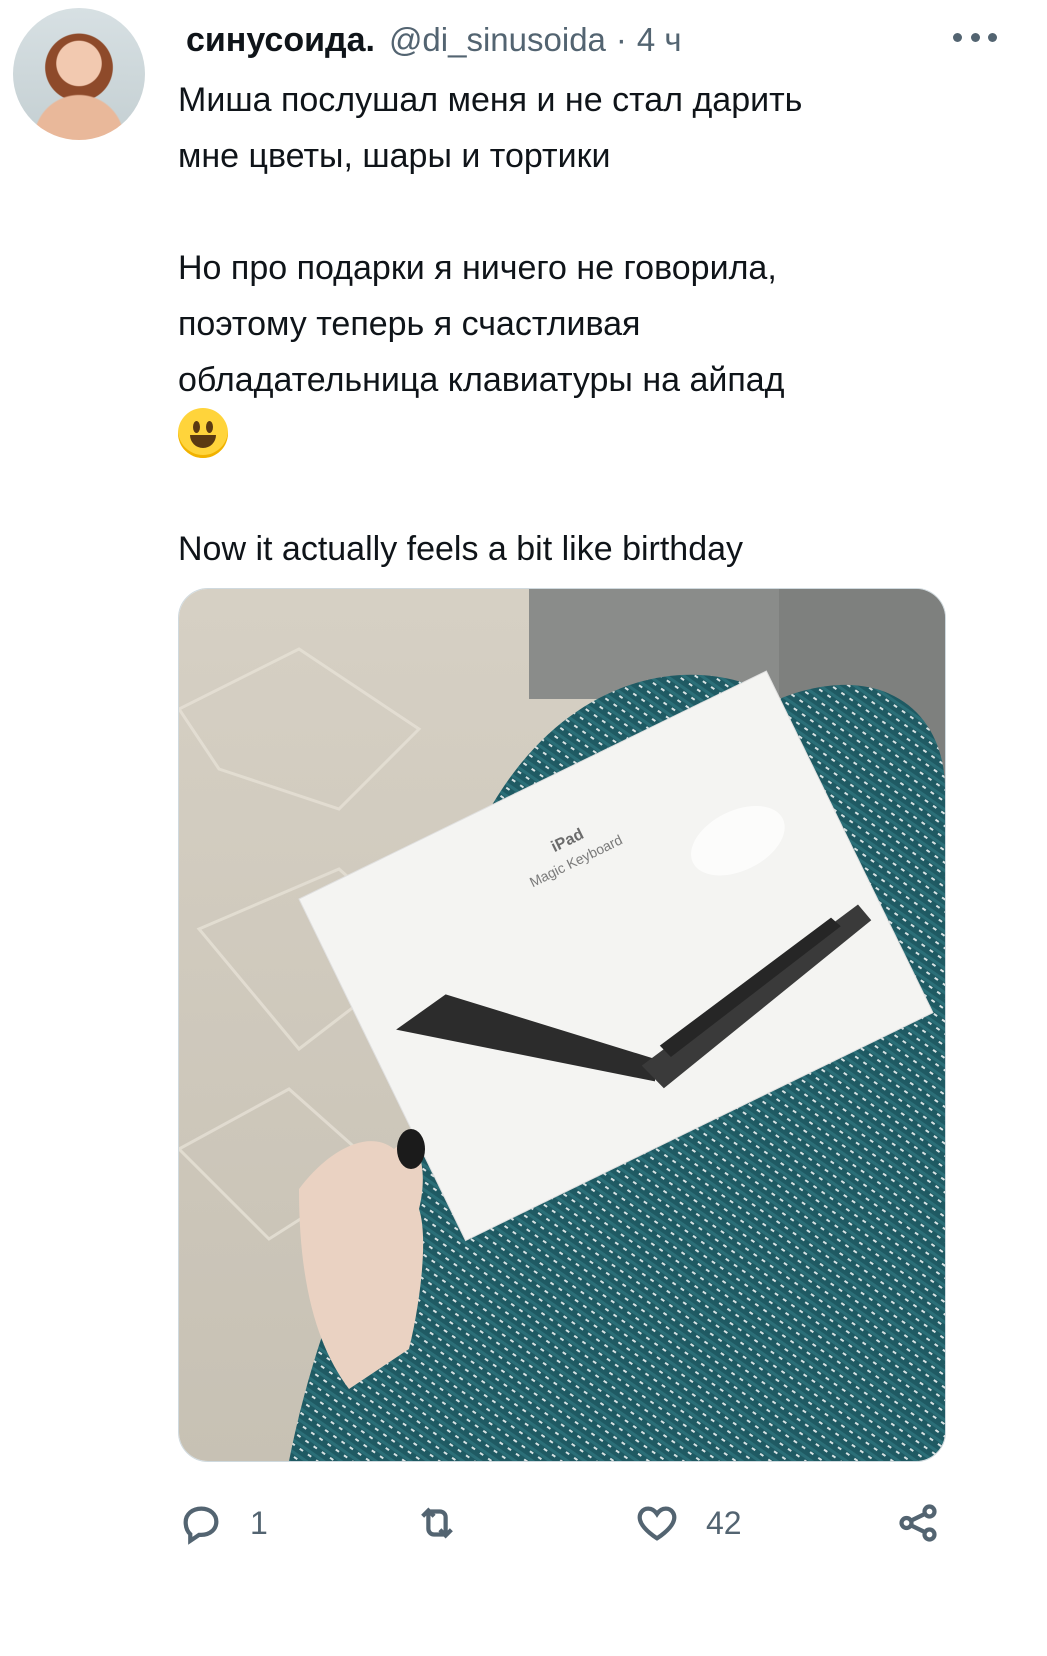 The width and height of the screenshot is (1047, 1656). Describe the element at coordinates (688, 1523) in the screenshot. I see `like-button: 42` at that location.